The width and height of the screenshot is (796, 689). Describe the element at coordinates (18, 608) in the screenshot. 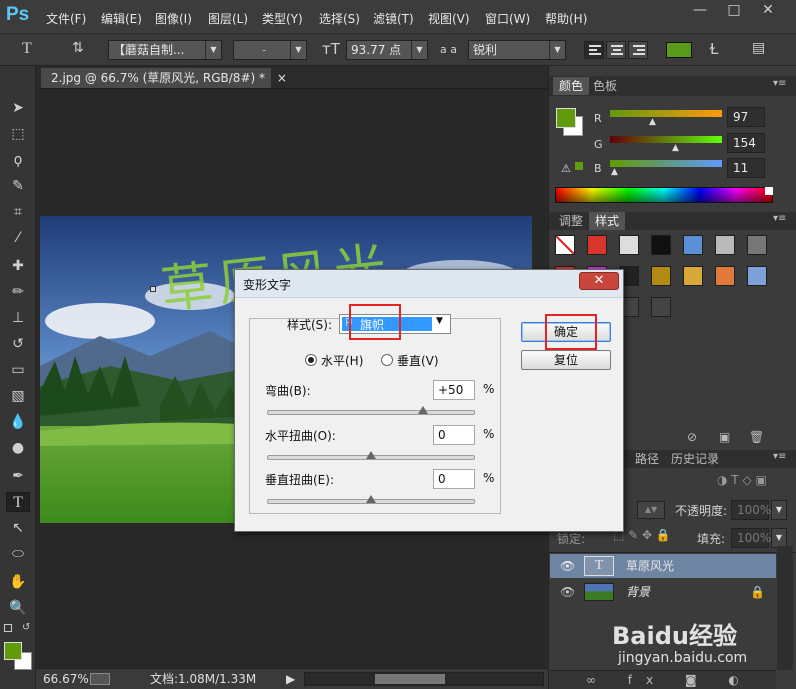

I see `zoom-tool-icon: 🔍` at that location.